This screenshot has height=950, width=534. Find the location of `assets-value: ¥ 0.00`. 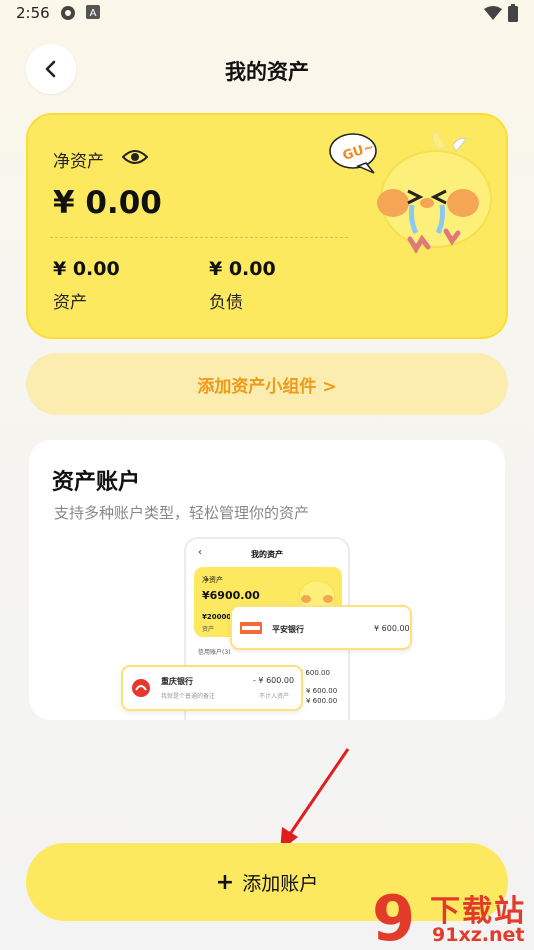

assets-value: ¥ 0.00 is located at coordinates (86, 269).